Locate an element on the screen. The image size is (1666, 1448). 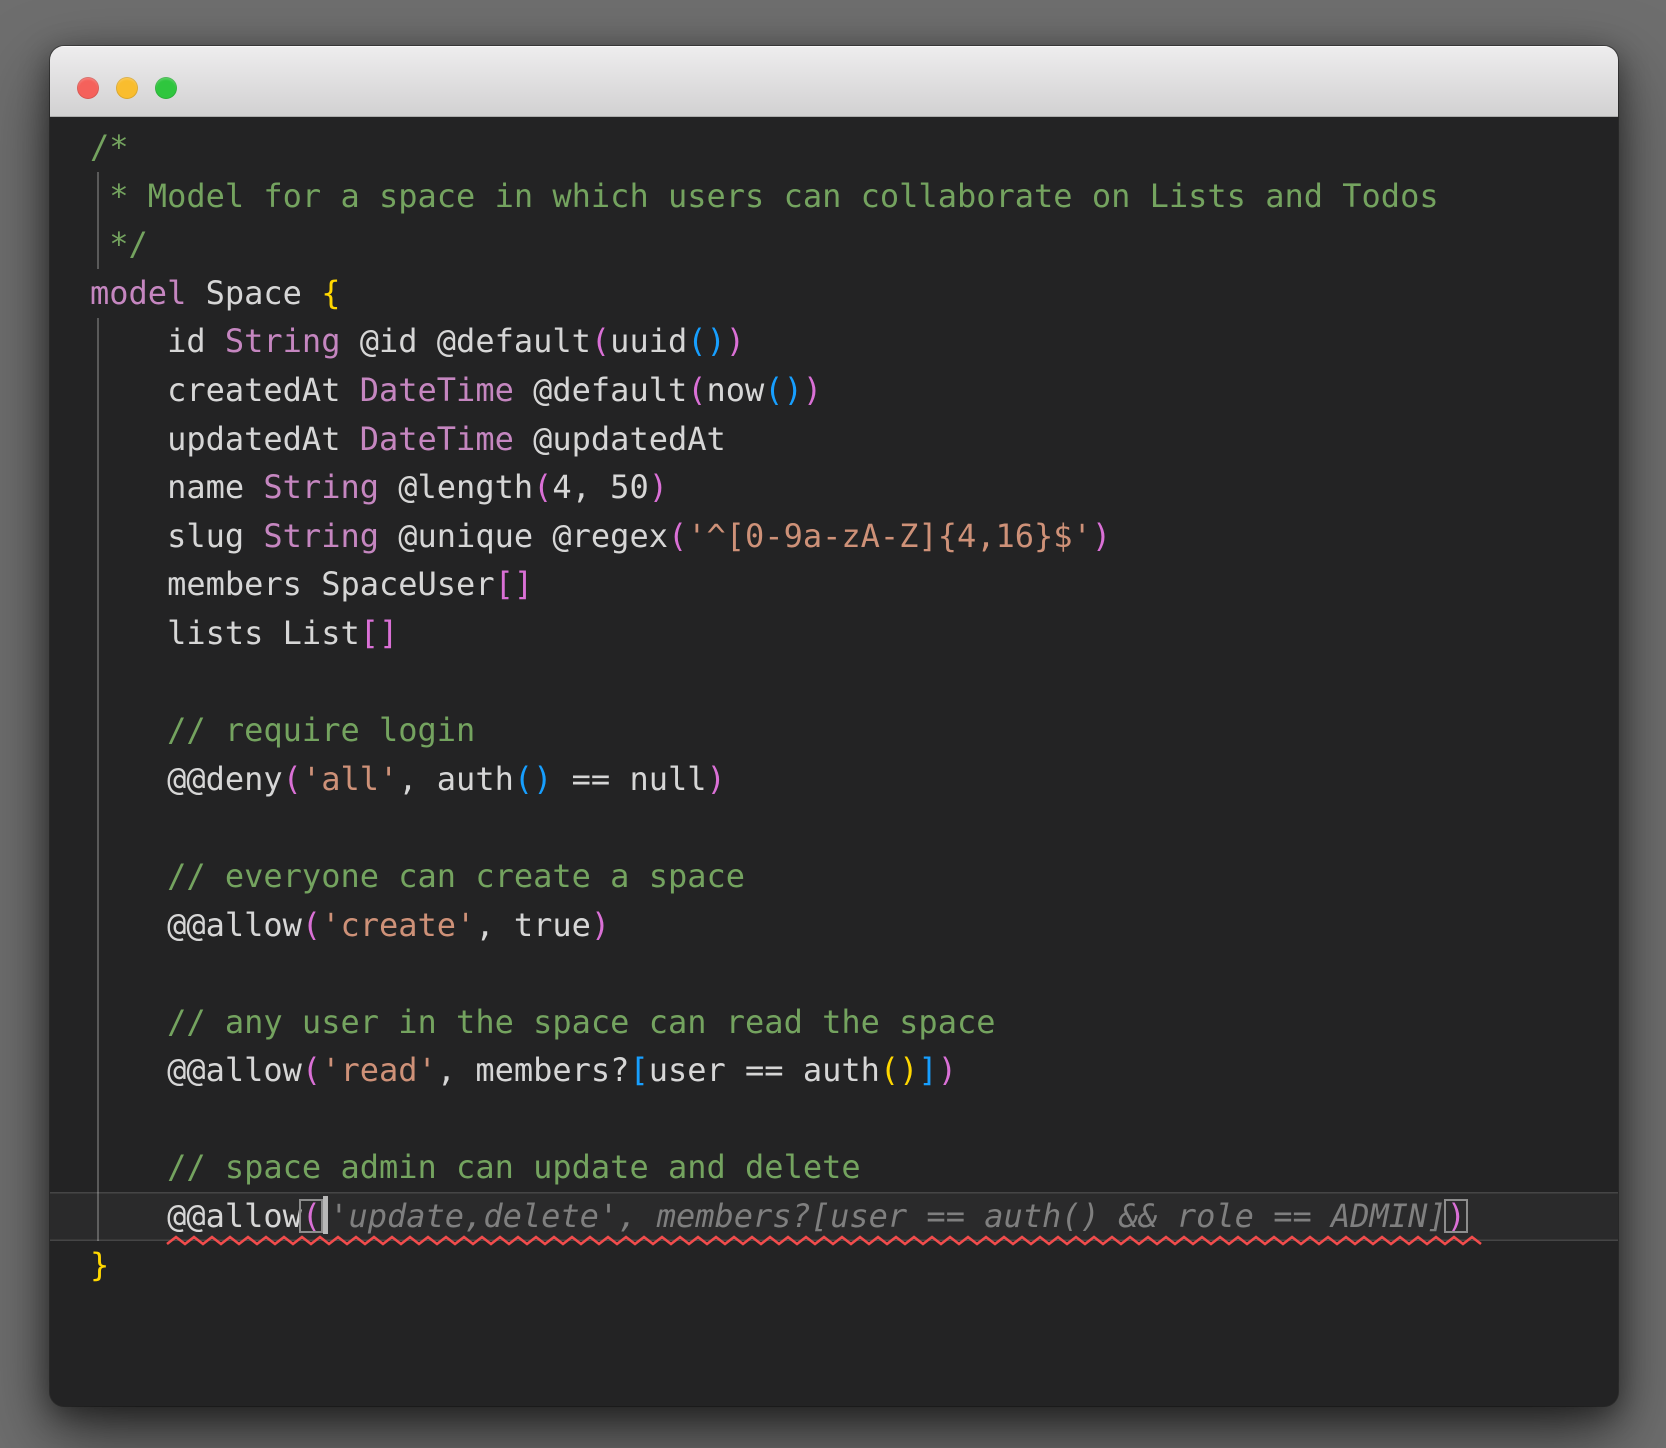
text-cursor is located at coordinates (326, 1215).